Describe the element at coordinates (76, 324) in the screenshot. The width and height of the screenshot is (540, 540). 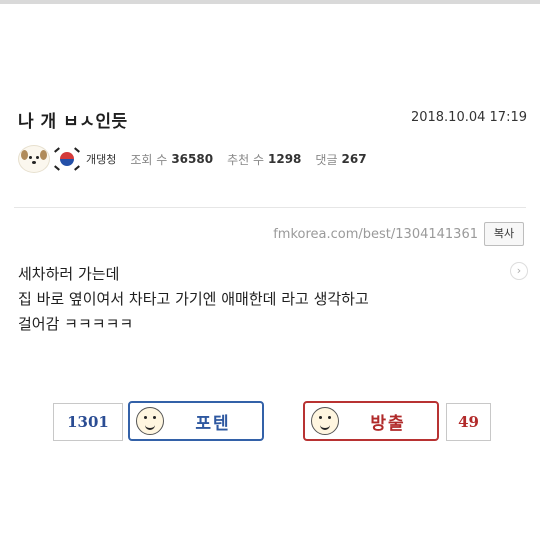
I see `body-line: 걸어감 ㅋㅋㅋㅋㅋ` at that location.